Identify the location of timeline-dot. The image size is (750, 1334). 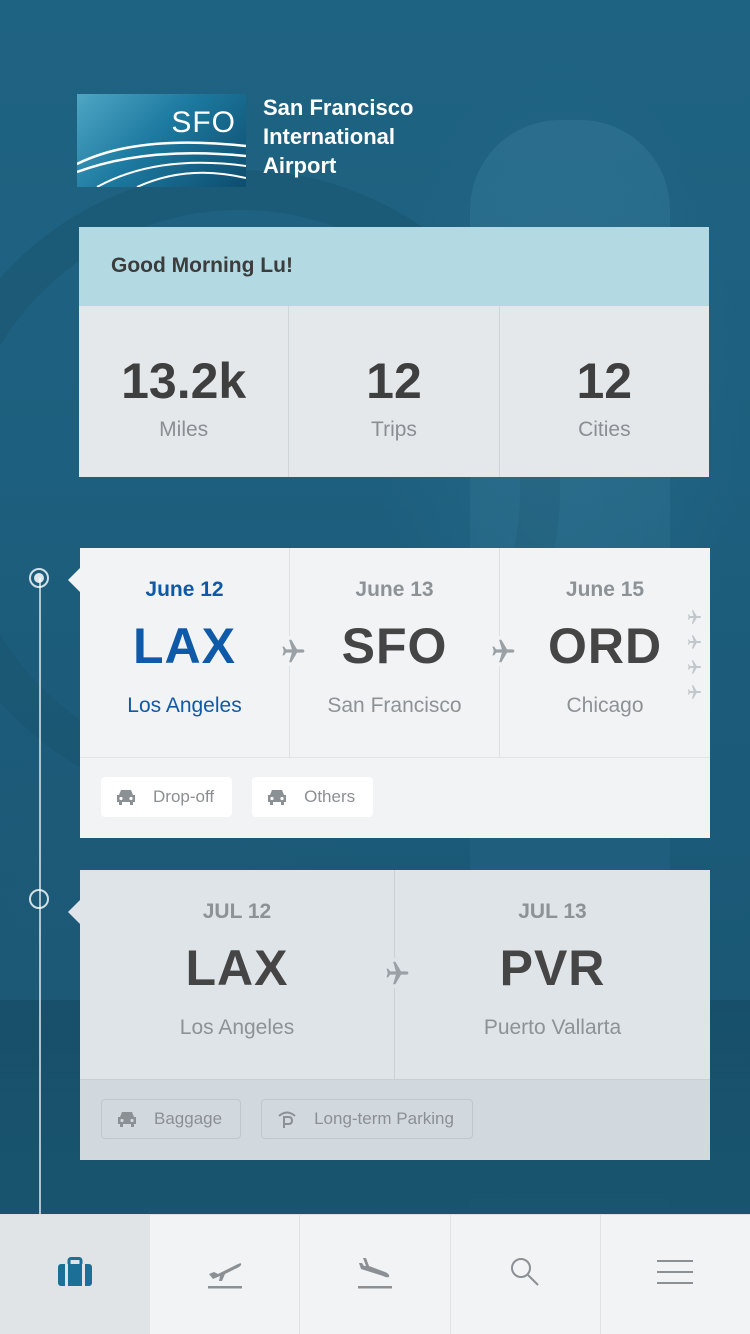
(39, 899).